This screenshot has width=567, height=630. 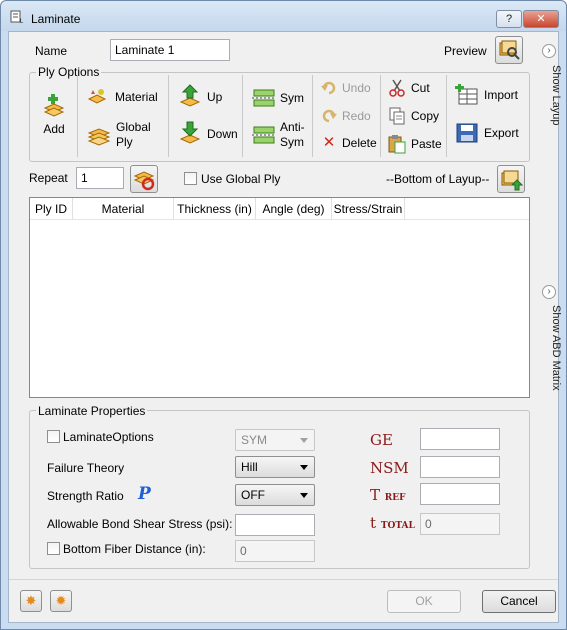 What do you see at coordinates (17, 17) in the screenshot?
I see `laminate-app-icon: L` at bounding box center [17, 17].